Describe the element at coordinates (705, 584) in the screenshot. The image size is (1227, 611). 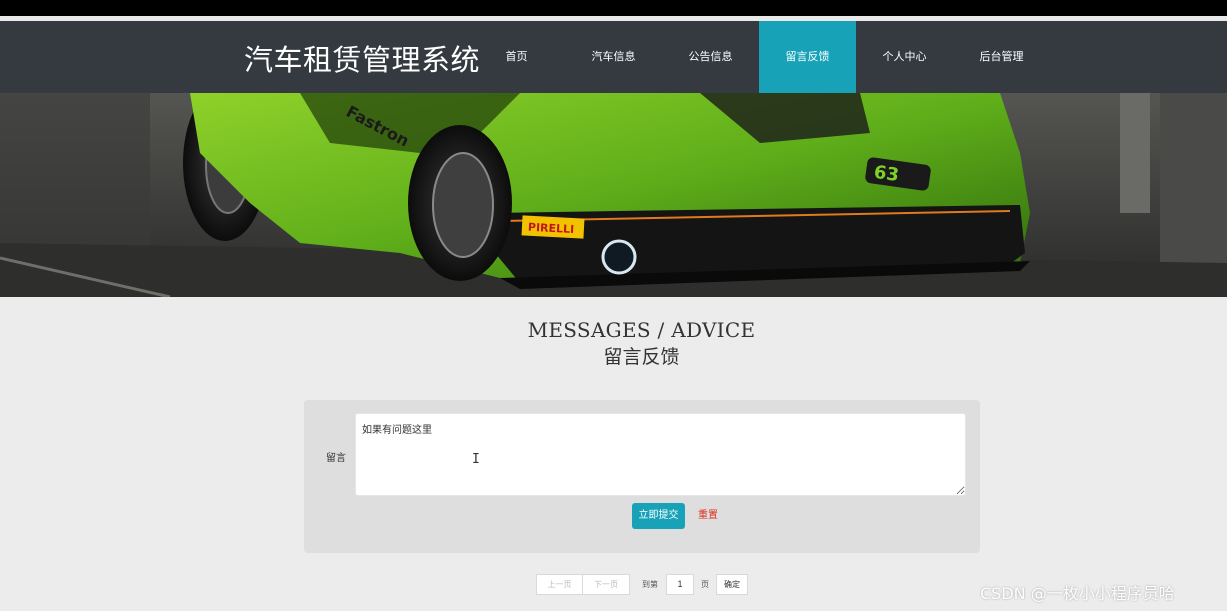
I see `page-unit-label: 页` at that location.